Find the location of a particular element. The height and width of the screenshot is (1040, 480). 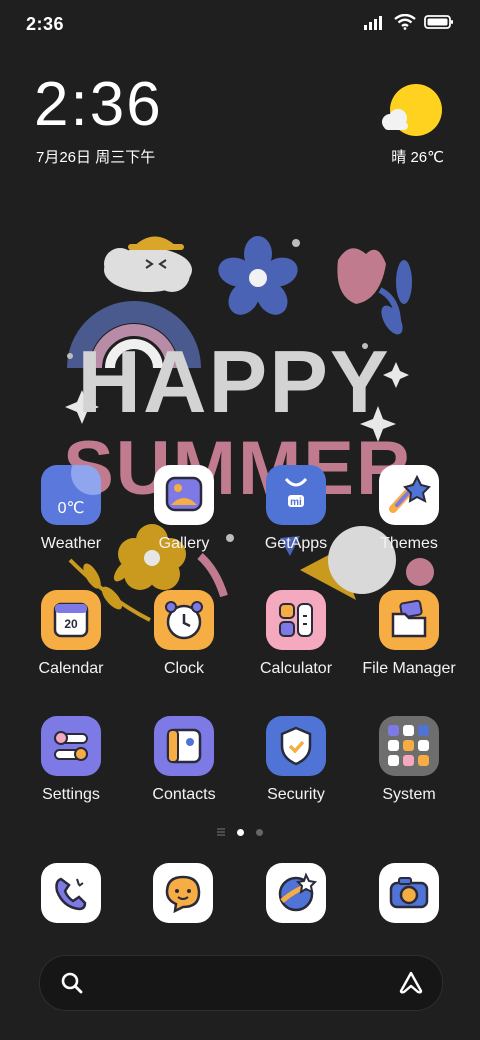

dock-camera is located at coordinates (409, 893).